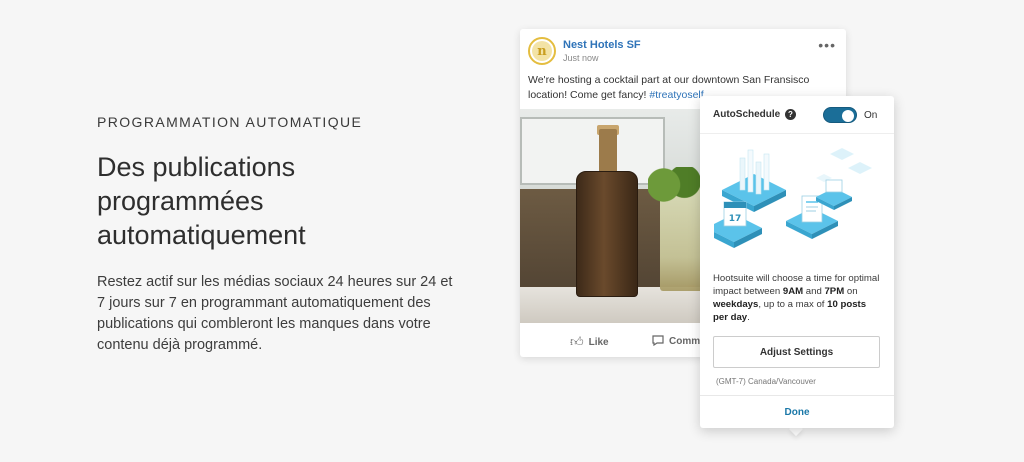  I want to click on post-header: n Nest Hotels SF Just now •••, so click(683, 50).